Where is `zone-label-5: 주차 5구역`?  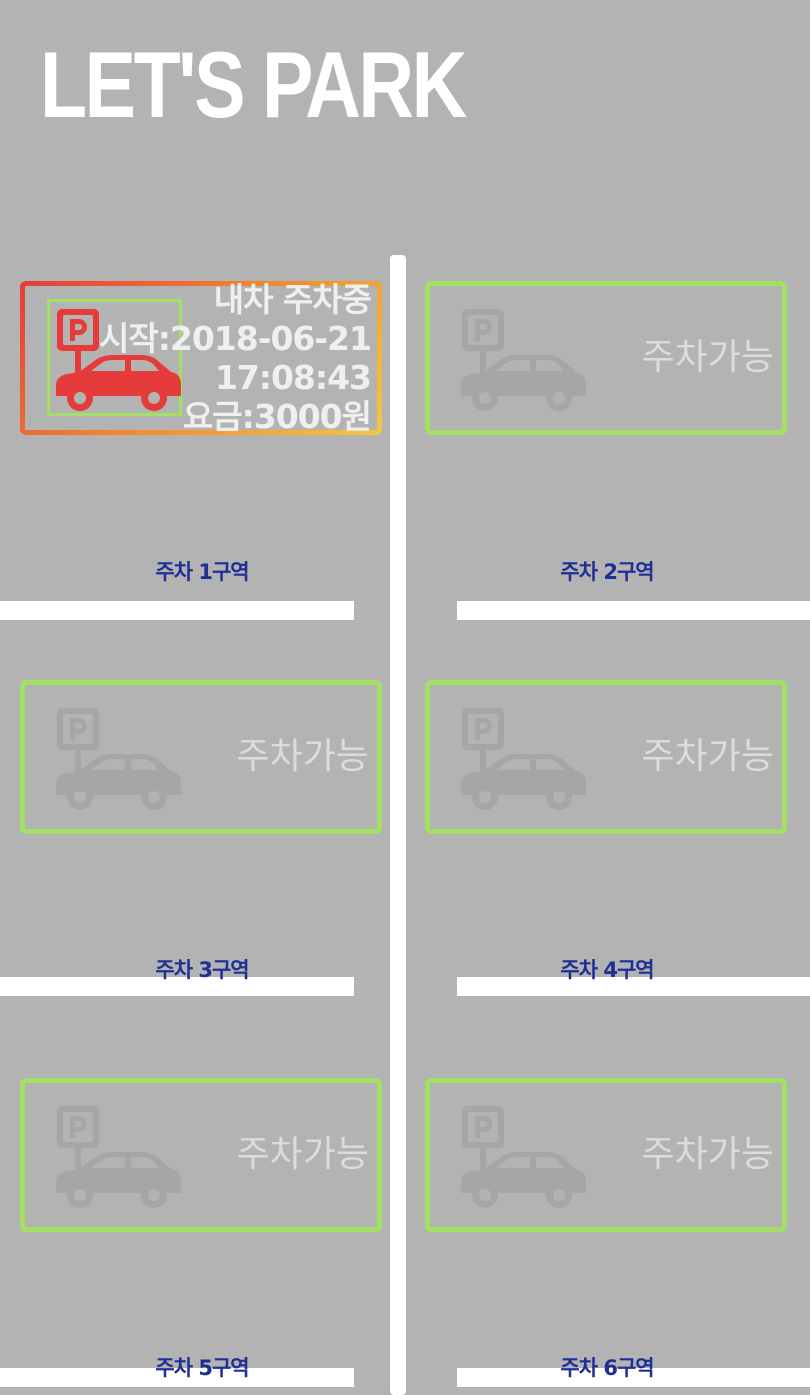 zone-label-5: 주차 5구역 is located at coordinates (202, 1368).